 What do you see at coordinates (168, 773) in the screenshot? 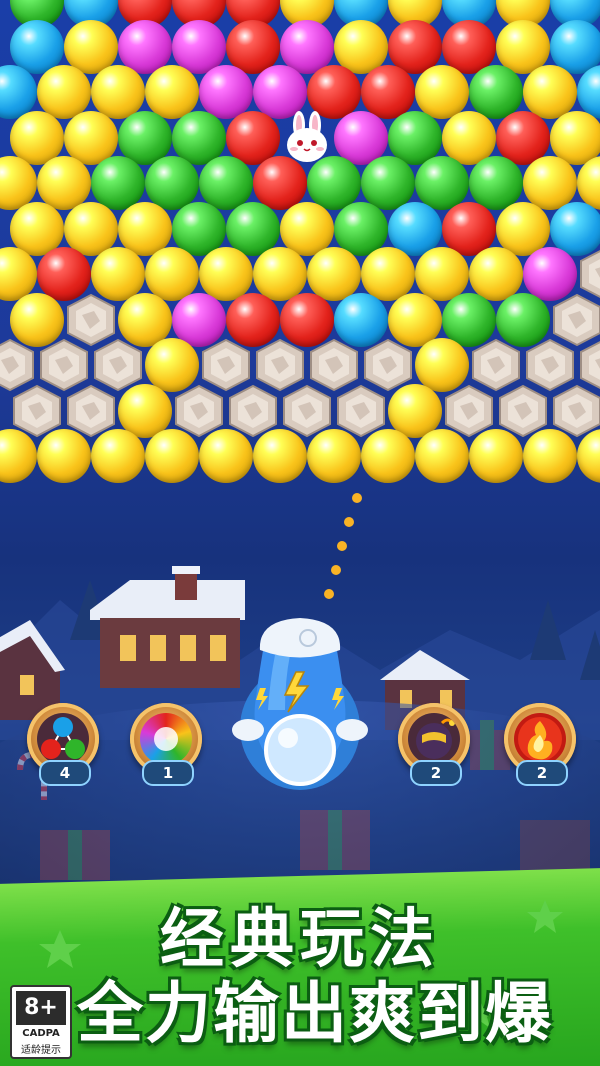
I see `booster-count-rainbow: 1` at bounding box center [168, 773].